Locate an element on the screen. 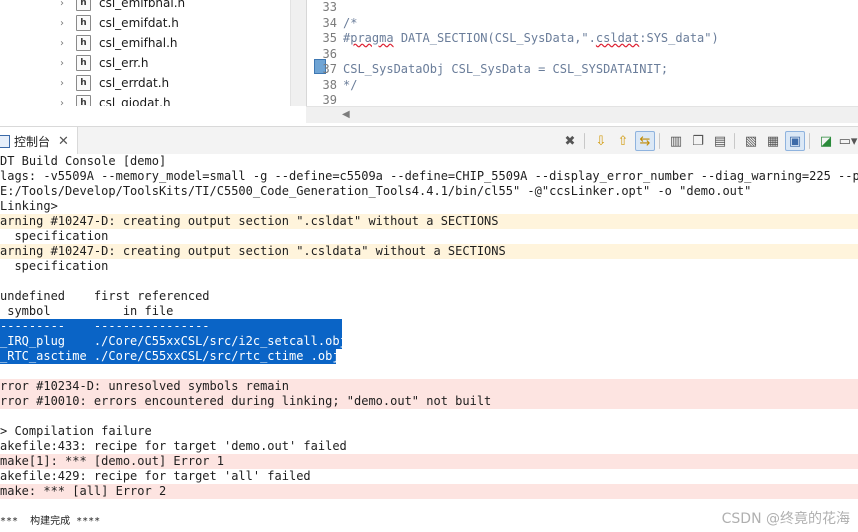 This screenshot has height=532, width=858. tree-item-label: csl_err.h is located at coordinates (124, 63).